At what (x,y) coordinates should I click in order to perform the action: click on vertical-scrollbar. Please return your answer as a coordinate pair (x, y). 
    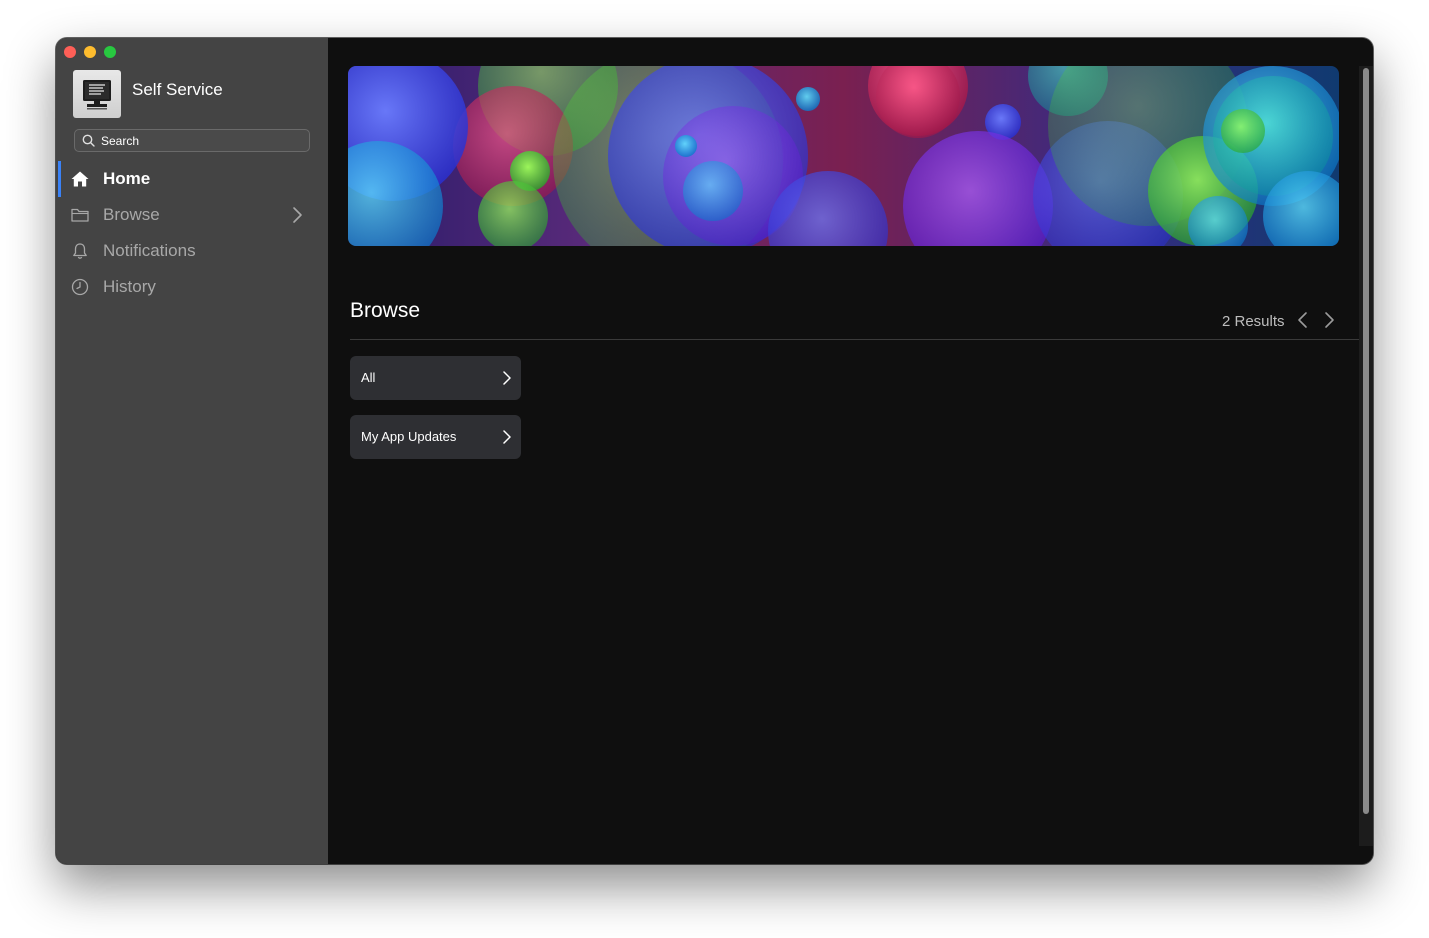
    Looking at the image, I should click on (1366, 456).